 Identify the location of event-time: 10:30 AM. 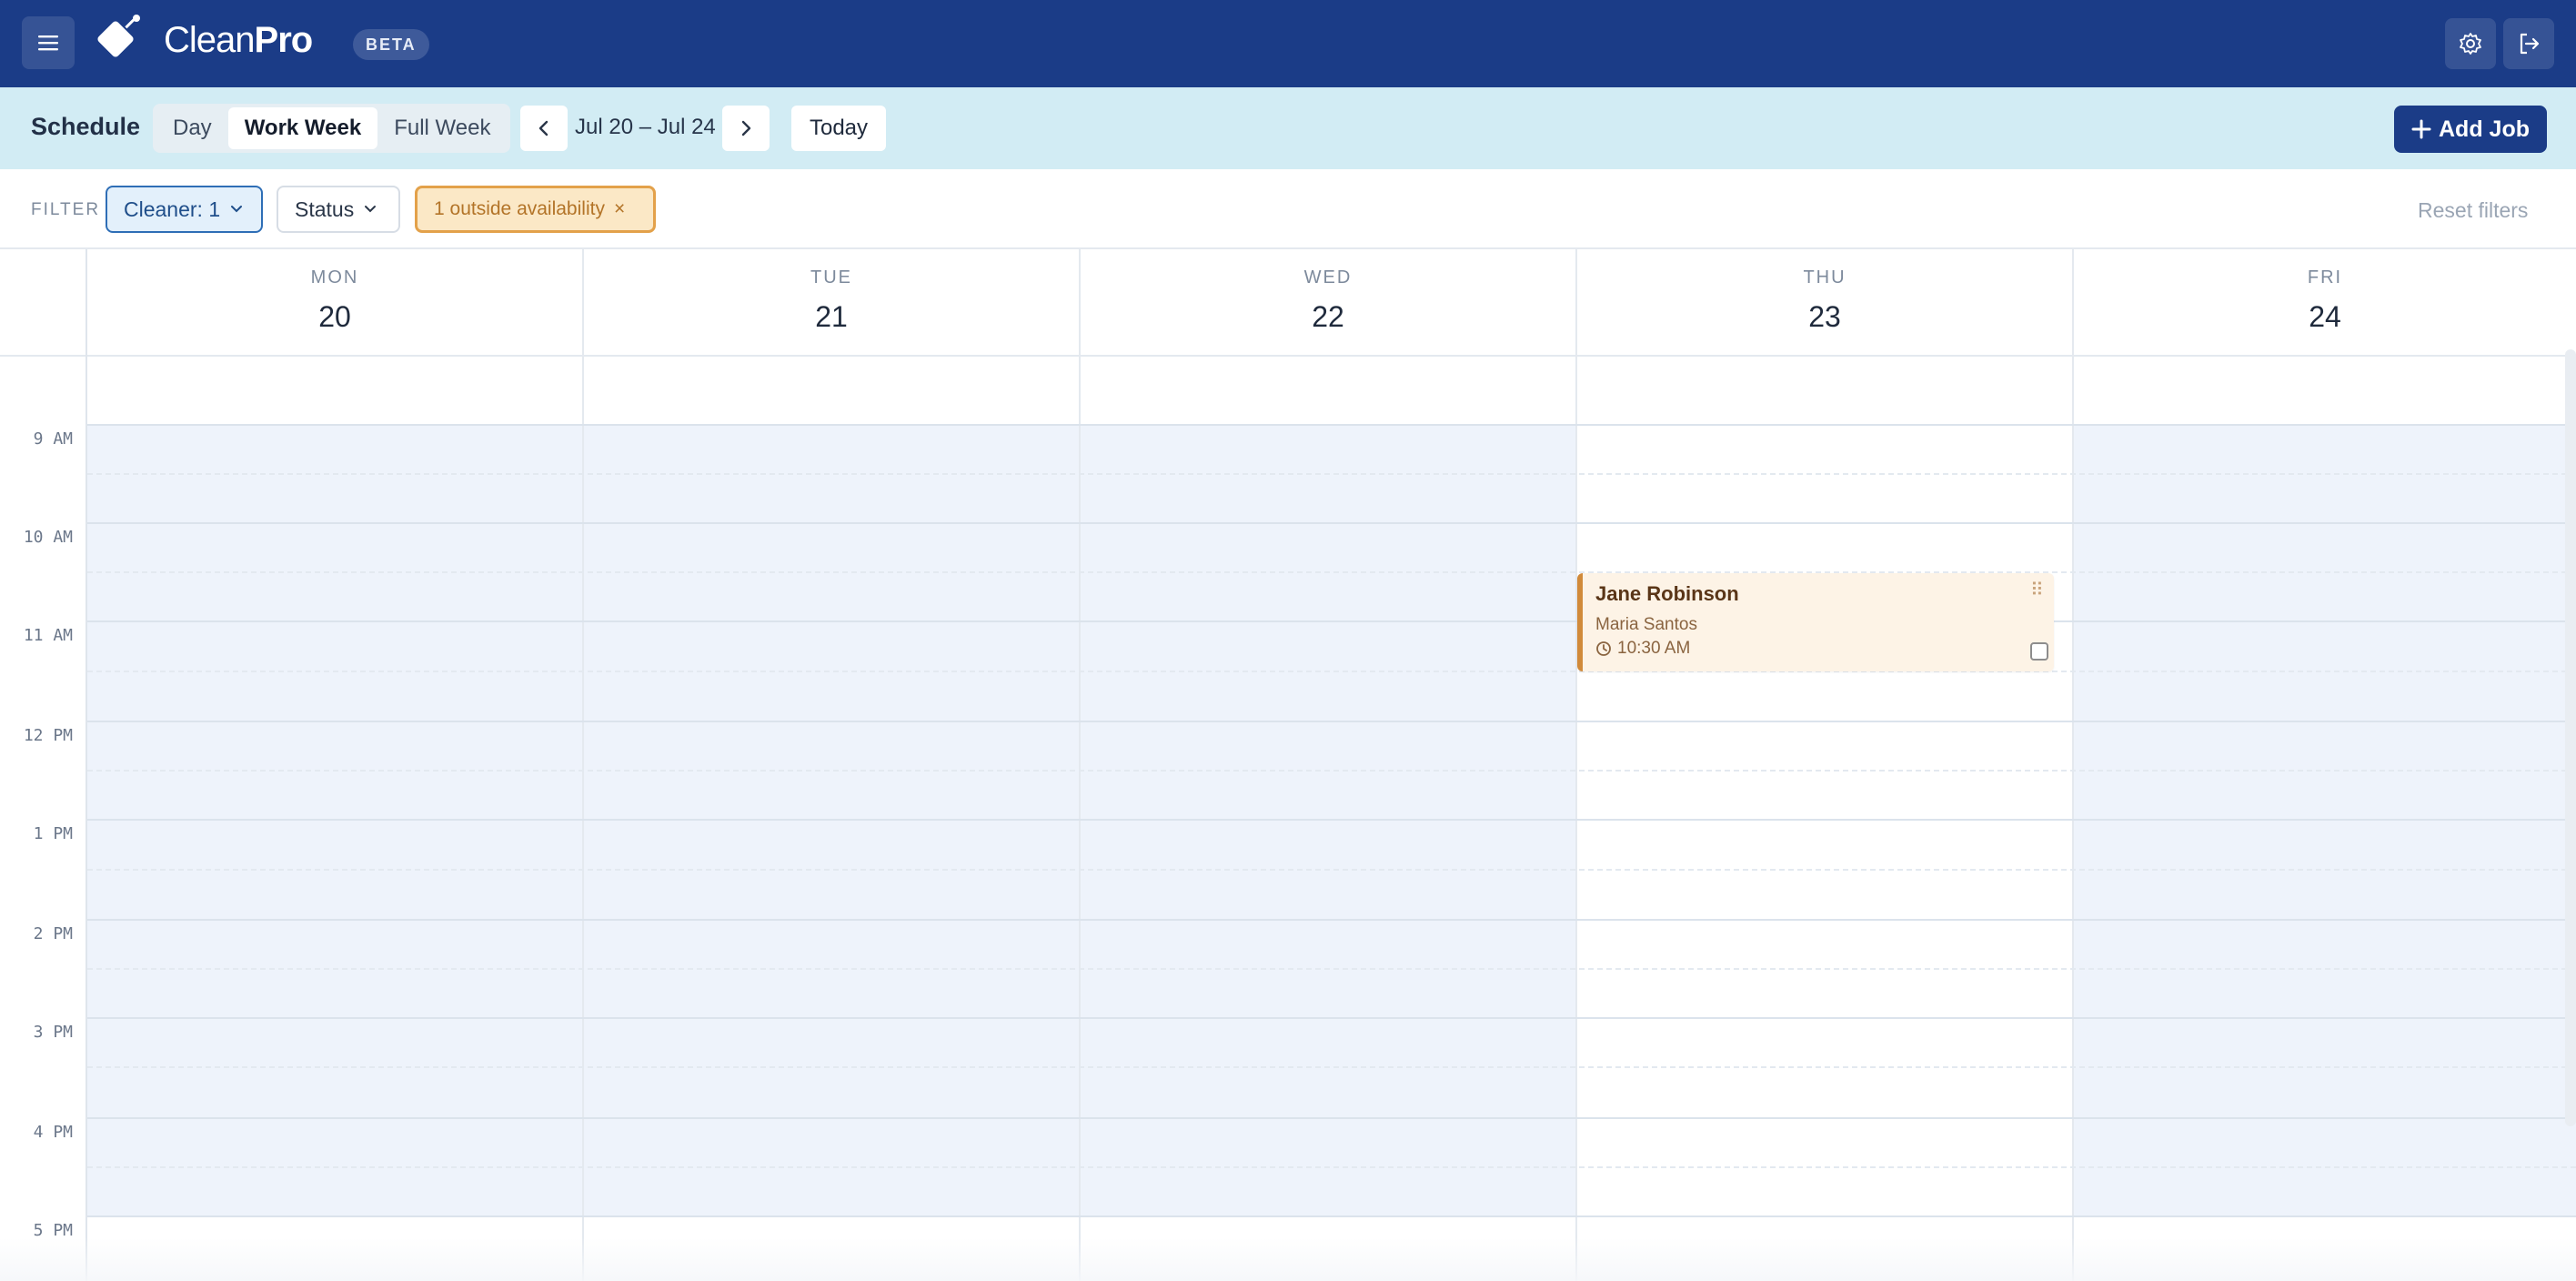
(1642, 649).